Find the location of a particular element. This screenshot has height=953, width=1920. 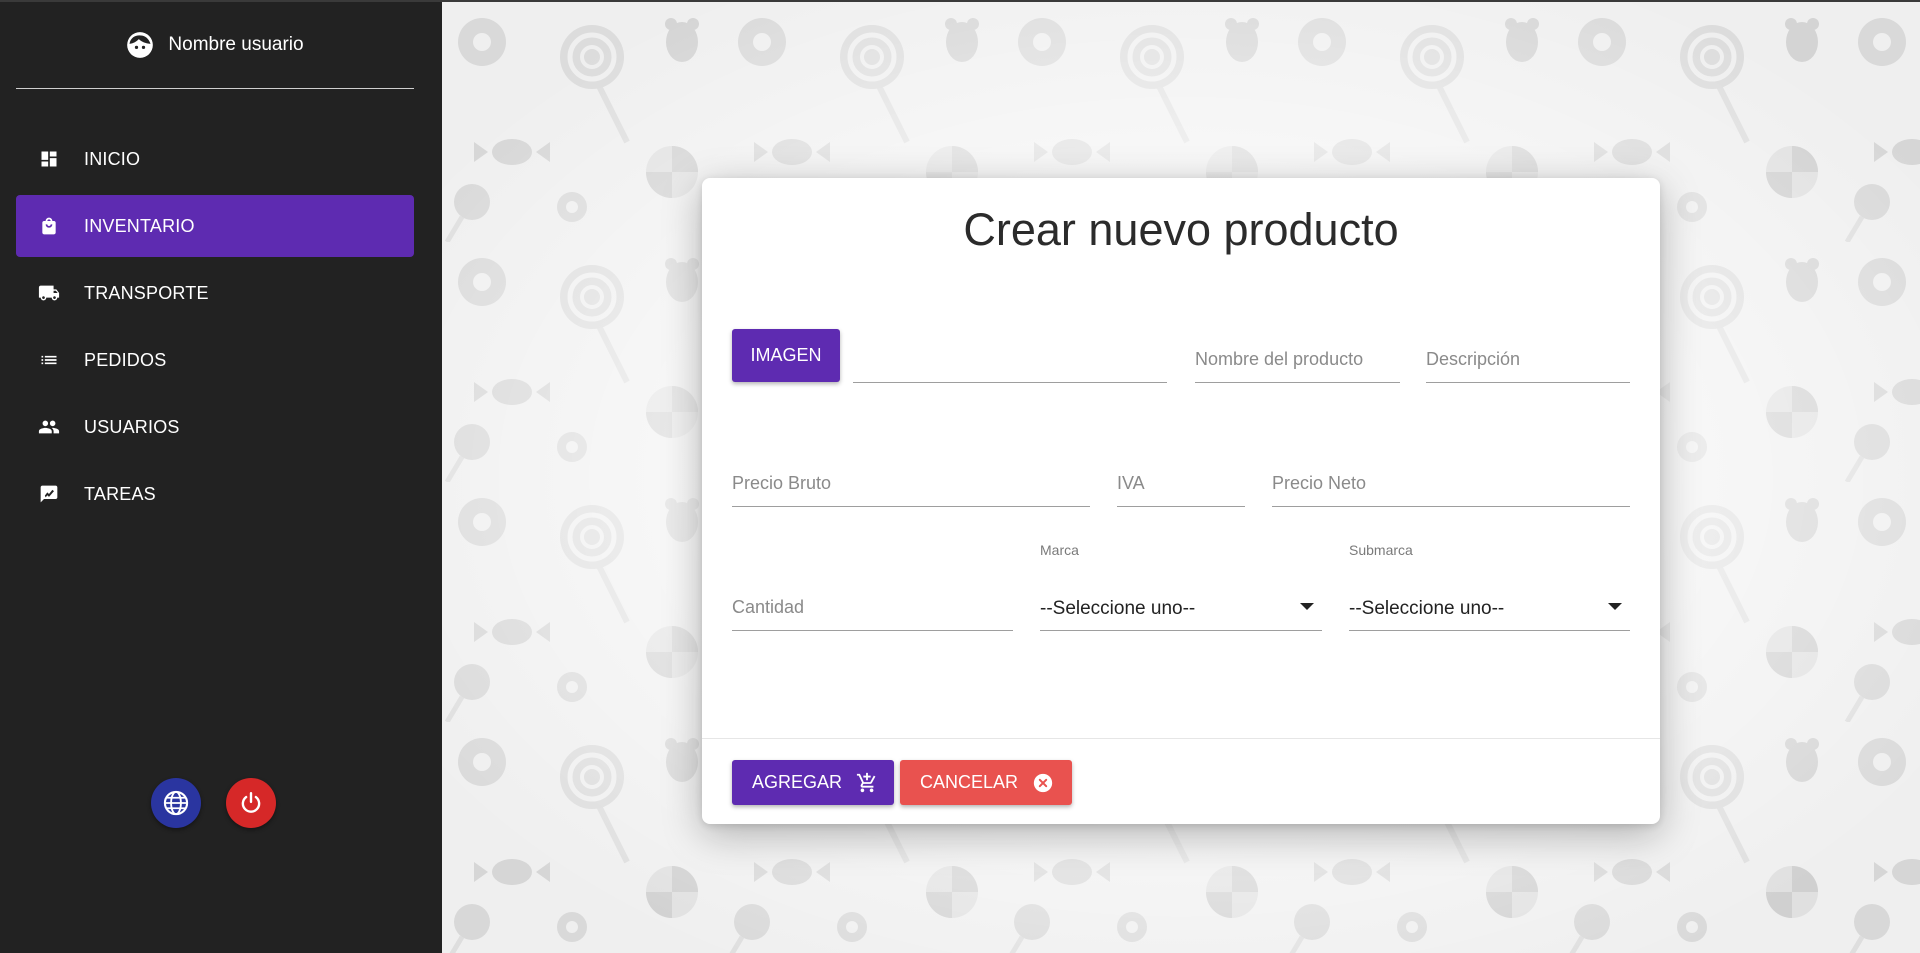

logout-button is located at coordinates (251, 803).